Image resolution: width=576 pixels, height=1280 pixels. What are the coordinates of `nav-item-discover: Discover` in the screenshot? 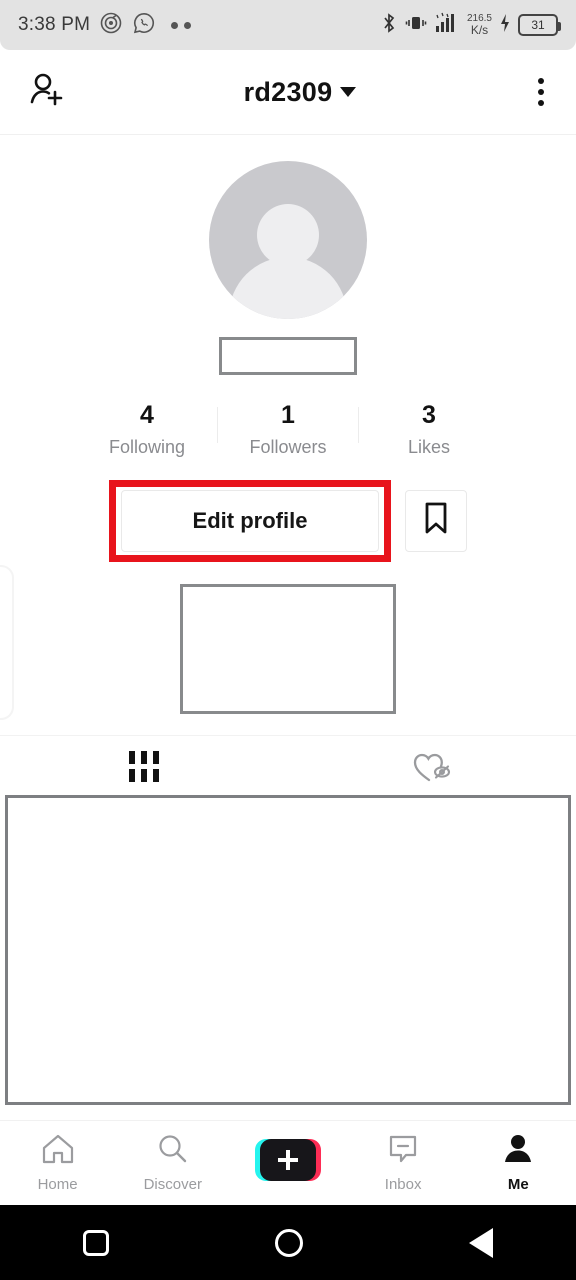 It's located at (173, 1163).